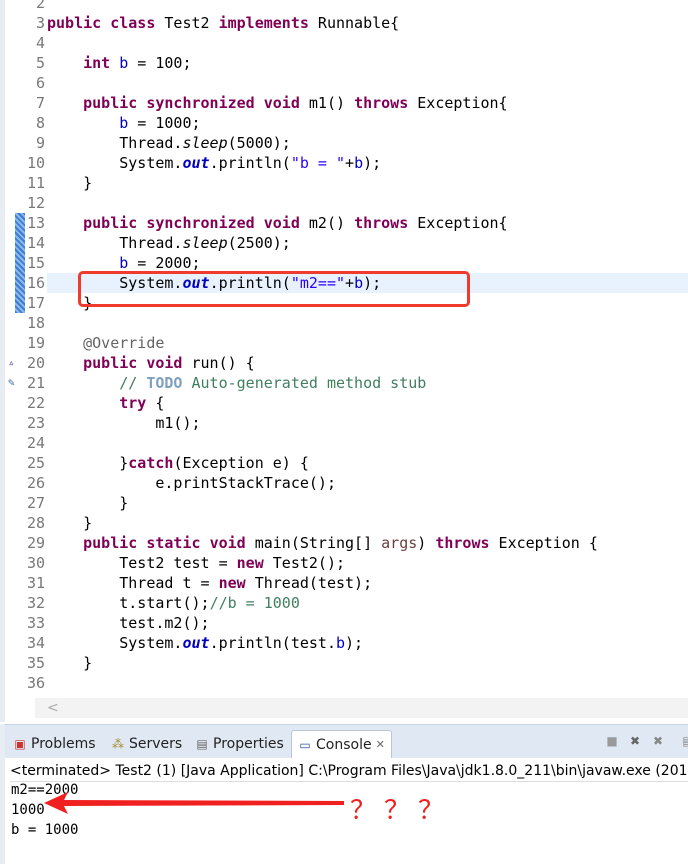  What do you see at coordinates (169, 143) in the screenshot?
I see `code-line: Thread.sleep(5000);` at bounding box center [169, 143].